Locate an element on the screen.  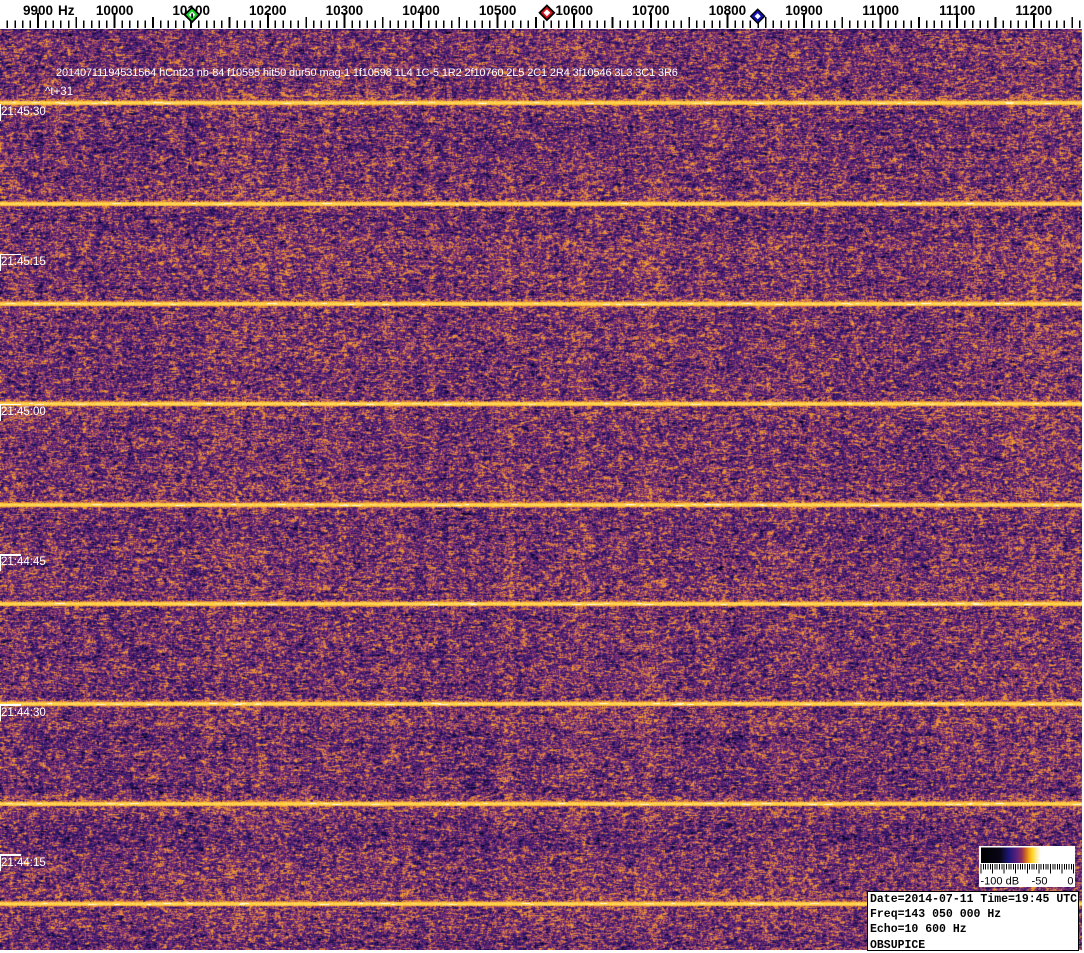
svg-text: 11100 is located at coordinates (957, 10).